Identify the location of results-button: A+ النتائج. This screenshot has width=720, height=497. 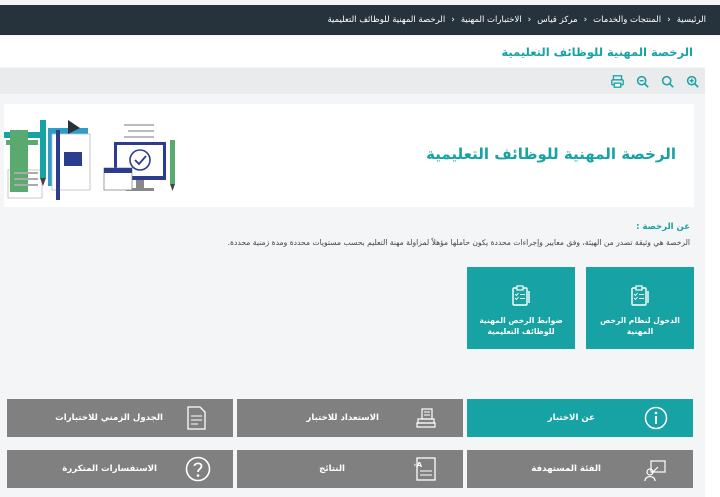
(350, 469).